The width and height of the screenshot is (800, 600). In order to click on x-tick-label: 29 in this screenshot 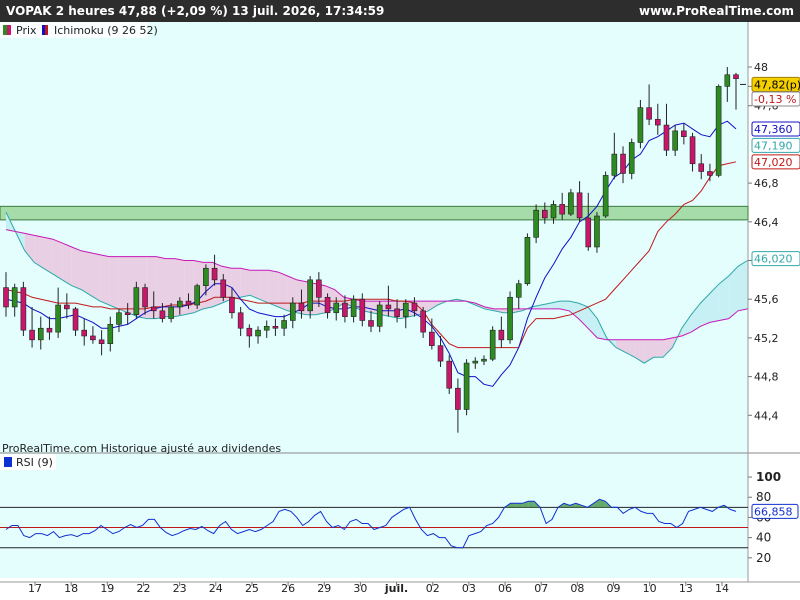, I will do `click(324, 588)`.